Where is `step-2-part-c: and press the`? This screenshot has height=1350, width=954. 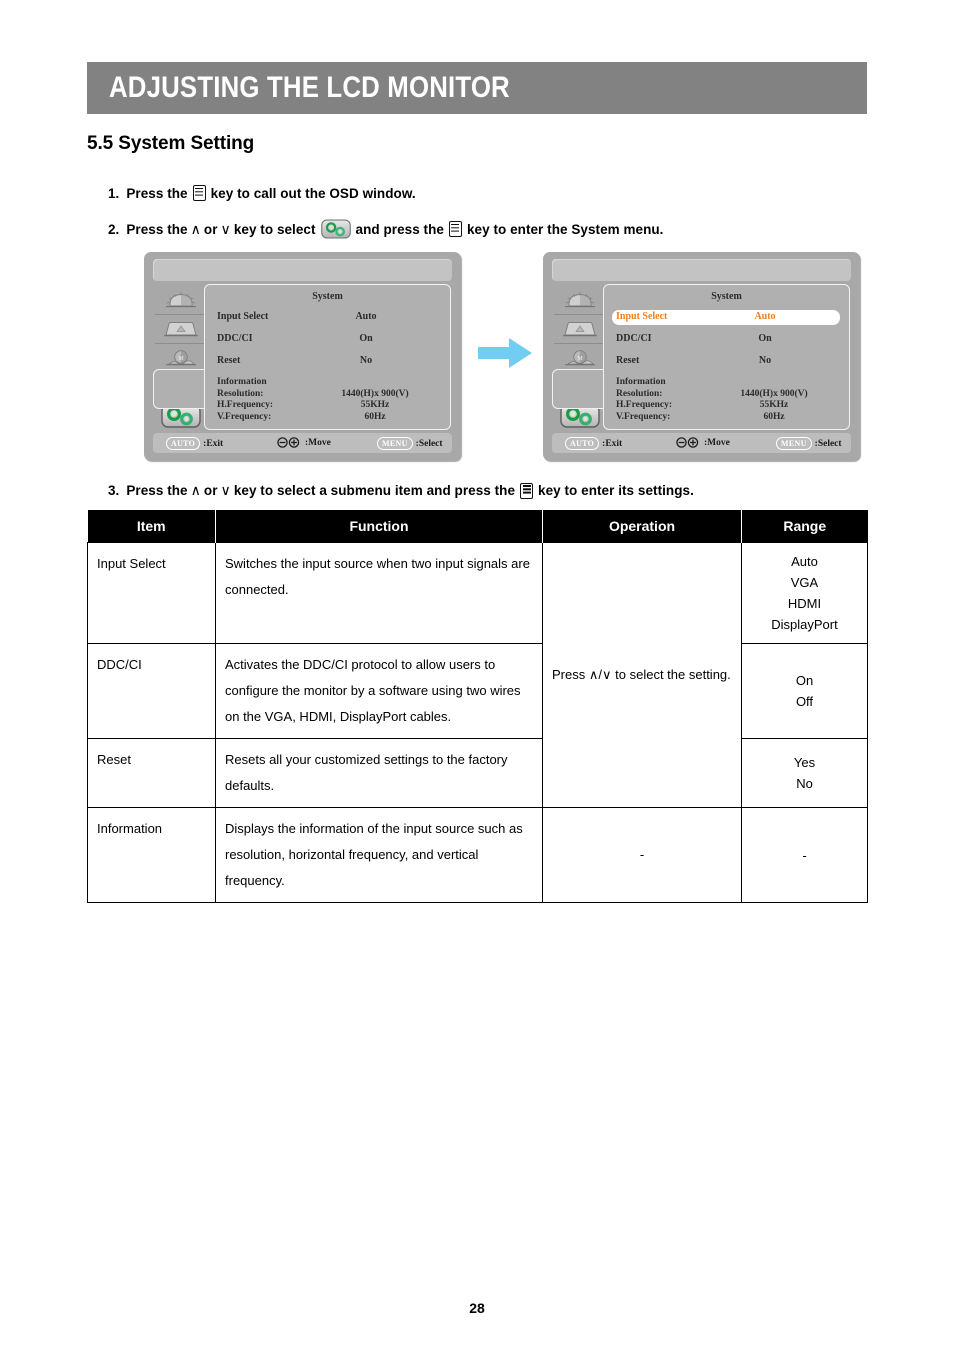
step-2-part-c: and press the is located at coordinates (399, 229).